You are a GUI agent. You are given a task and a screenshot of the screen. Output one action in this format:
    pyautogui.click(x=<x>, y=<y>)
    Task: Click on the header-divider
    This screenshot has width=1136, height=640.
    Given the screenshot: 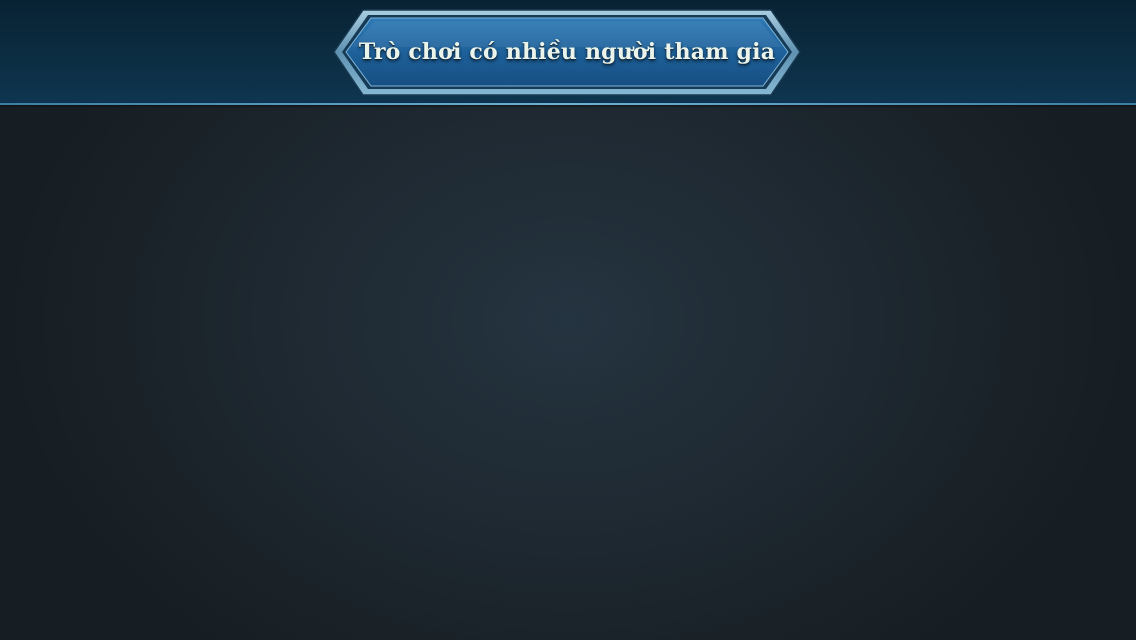 What is the action you would take?
    pyautogui.click(x=568, y=104)
    